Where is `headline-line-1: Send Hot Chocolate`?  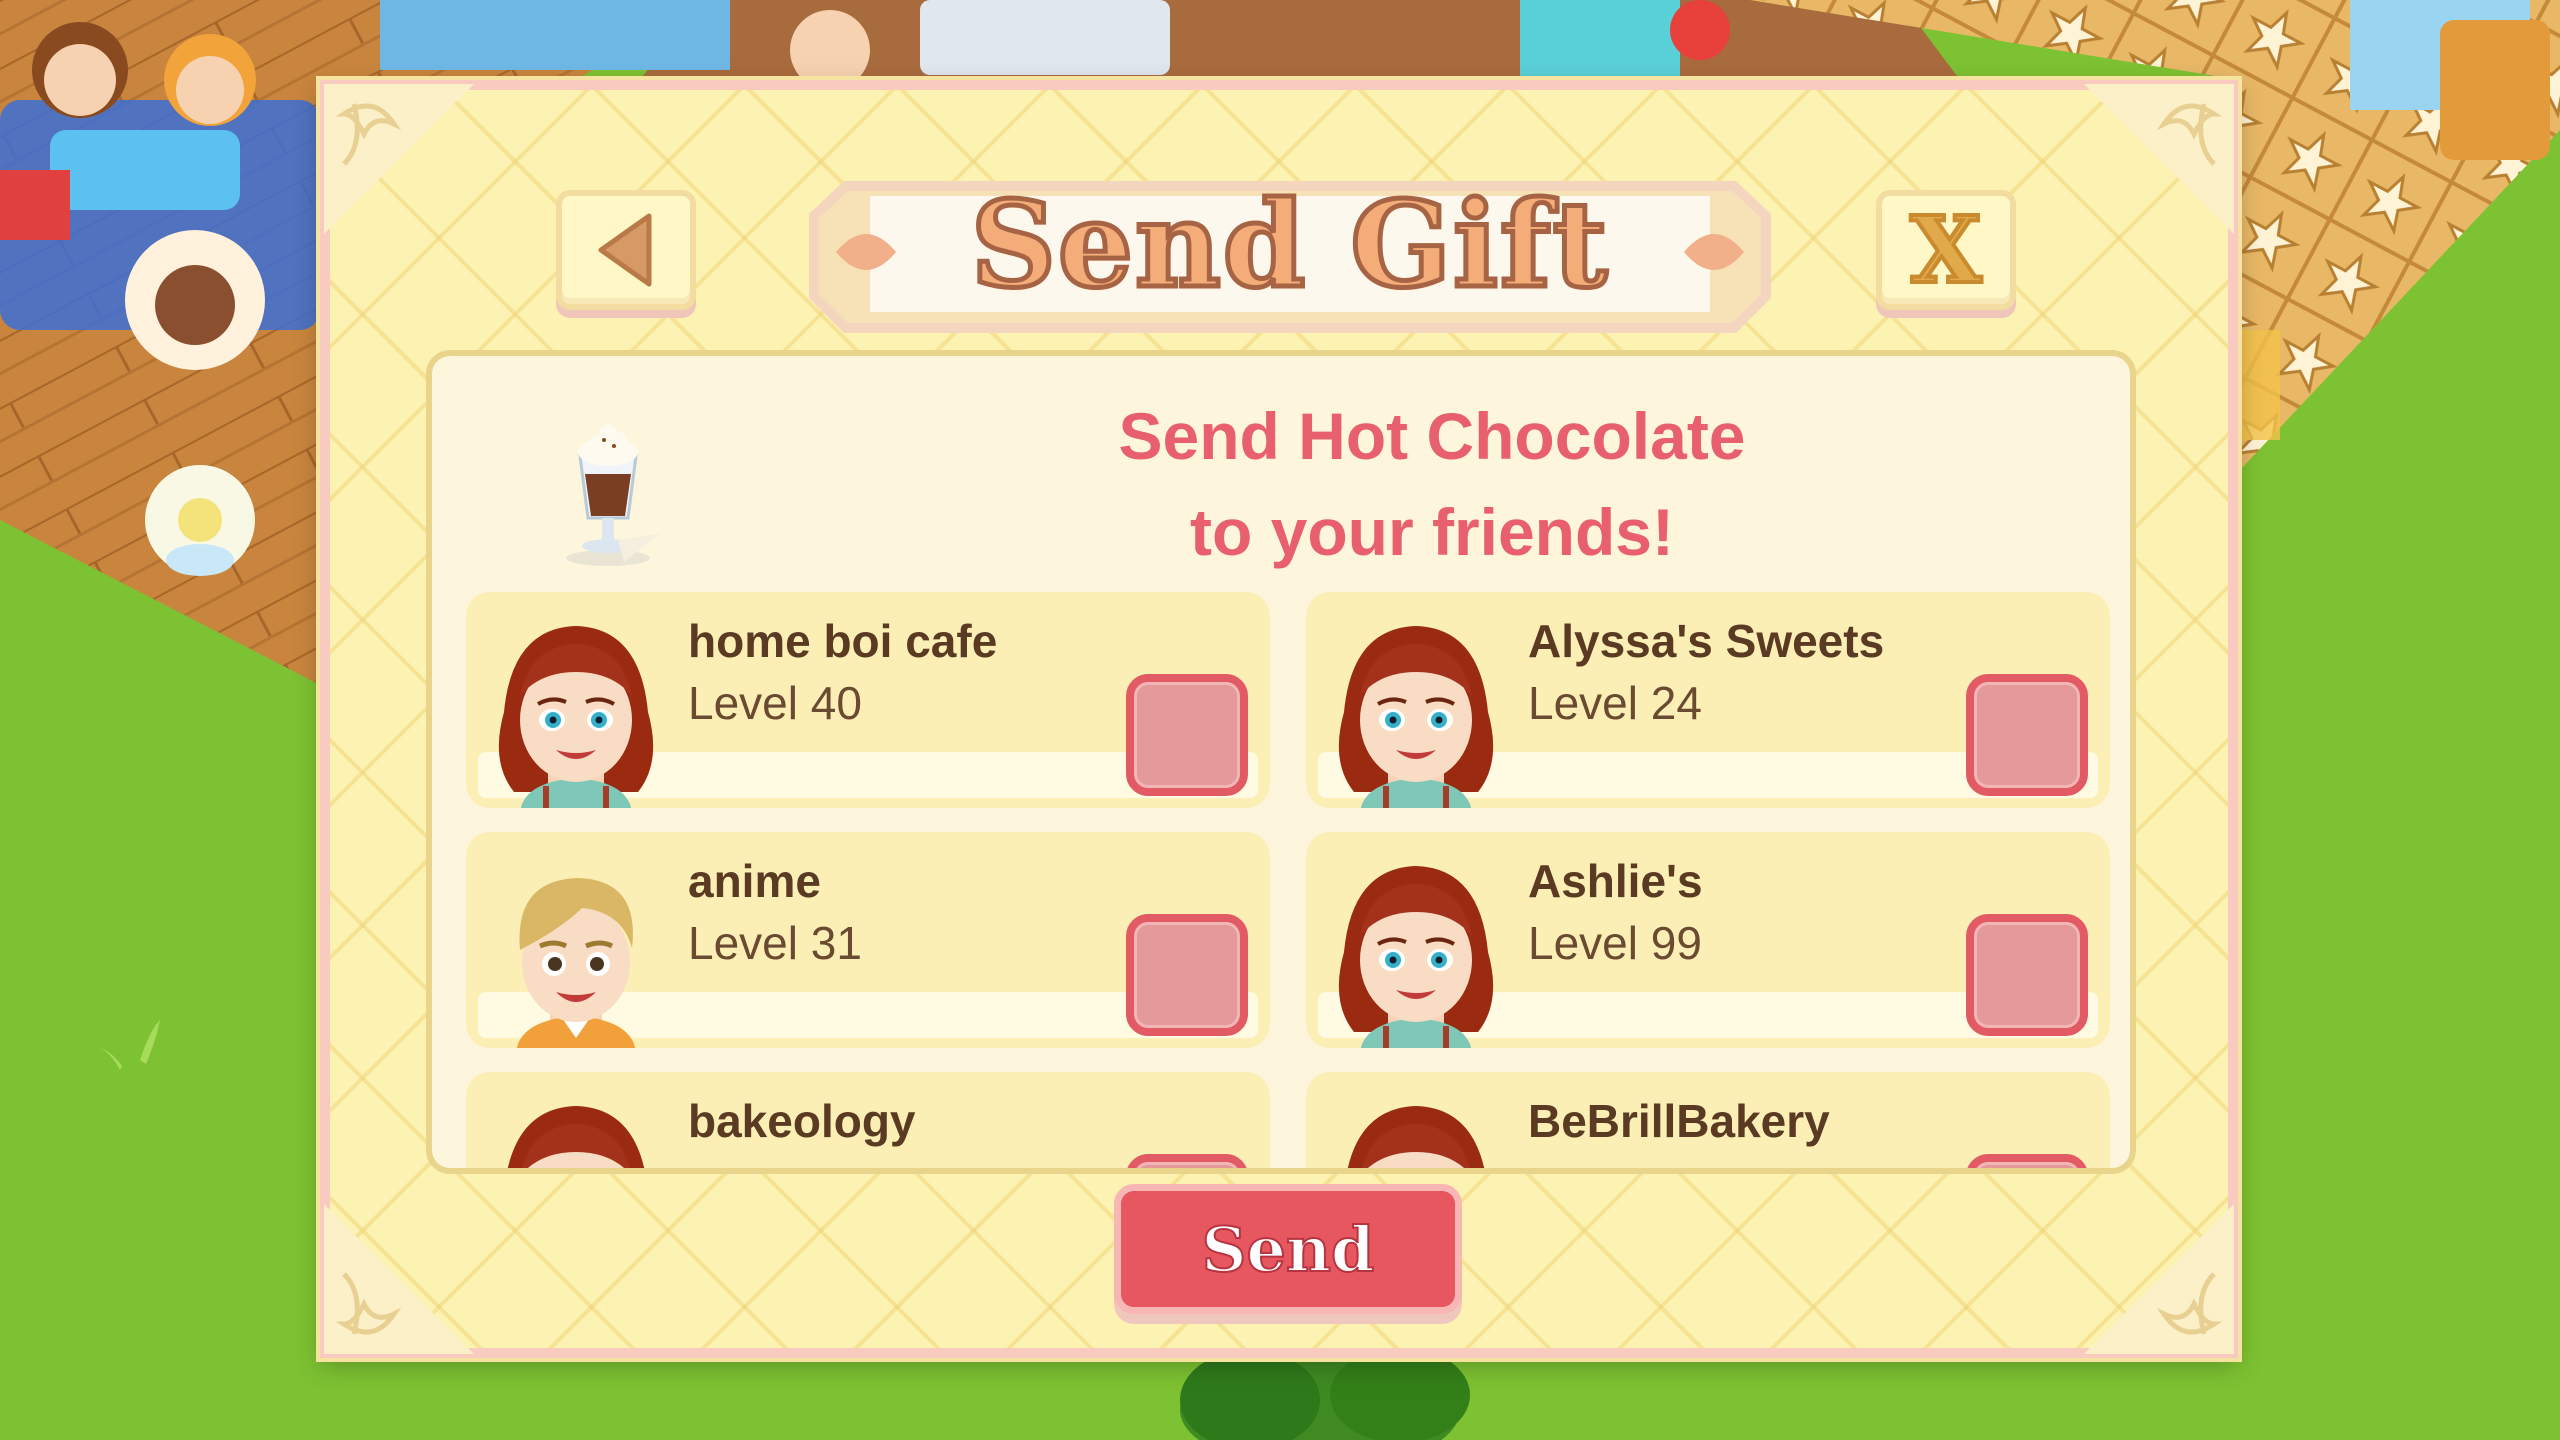 headline-line-1: Send Hot Chocolate is located at coordinates (1432, 436).